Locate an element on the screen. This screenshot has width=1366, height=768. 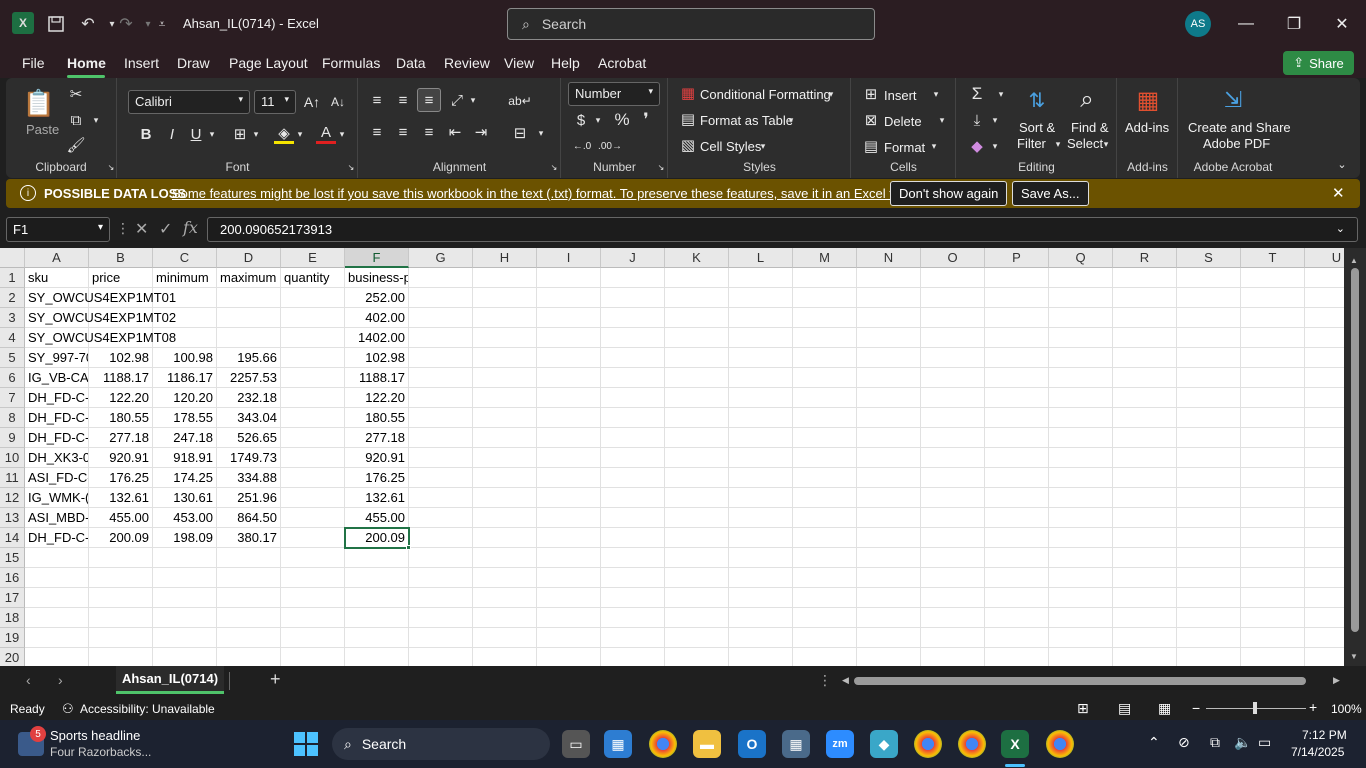
decrease-font-icon: A↓ is located at coordinates (338, 102).